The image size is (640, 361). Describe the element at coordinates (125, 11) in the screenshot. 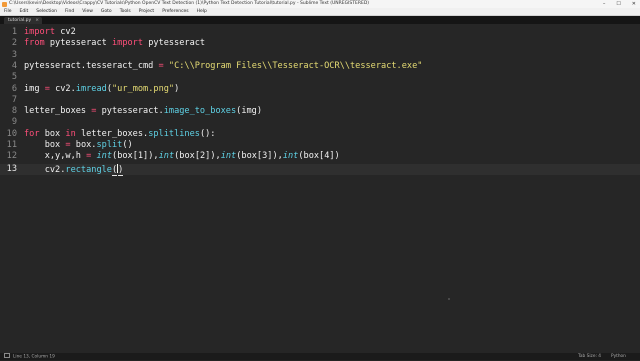

I see `menu-tools: Tools` at that location.